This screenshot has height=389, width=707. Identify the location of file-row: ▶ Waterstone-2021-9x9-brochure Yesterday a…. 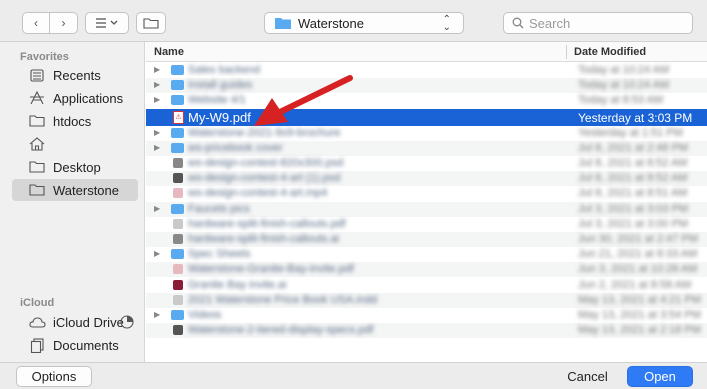
(426, 133).